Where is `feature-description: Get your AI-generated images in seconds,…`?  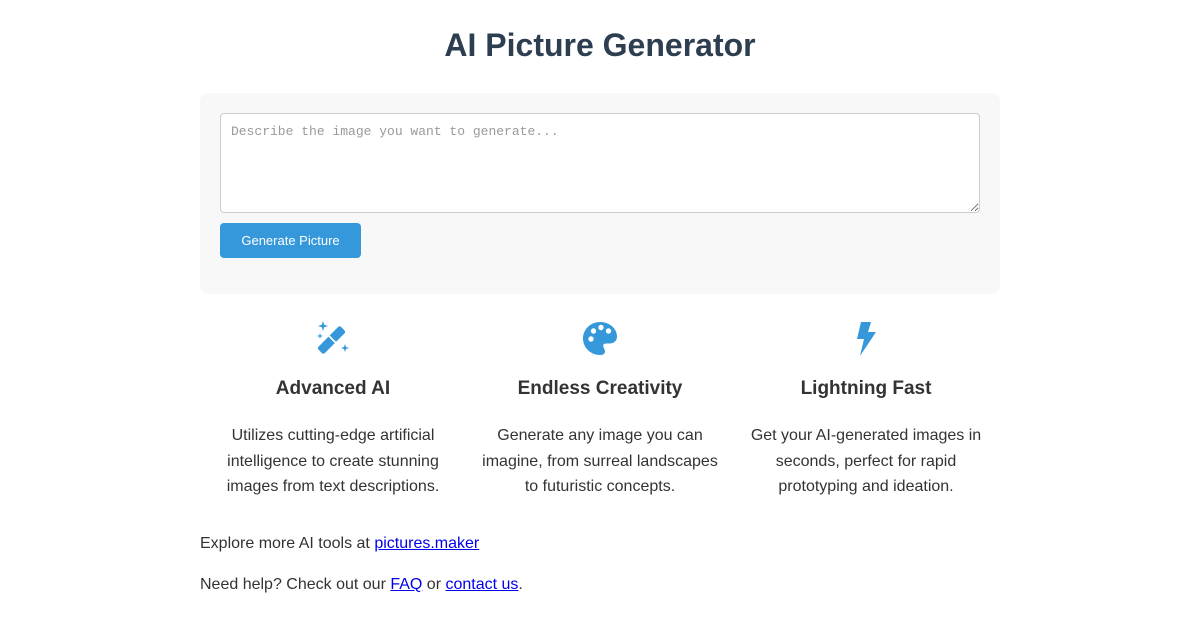
feature-description: Get your AI-generated images in seconds,… is located at coordinates (866, 461).